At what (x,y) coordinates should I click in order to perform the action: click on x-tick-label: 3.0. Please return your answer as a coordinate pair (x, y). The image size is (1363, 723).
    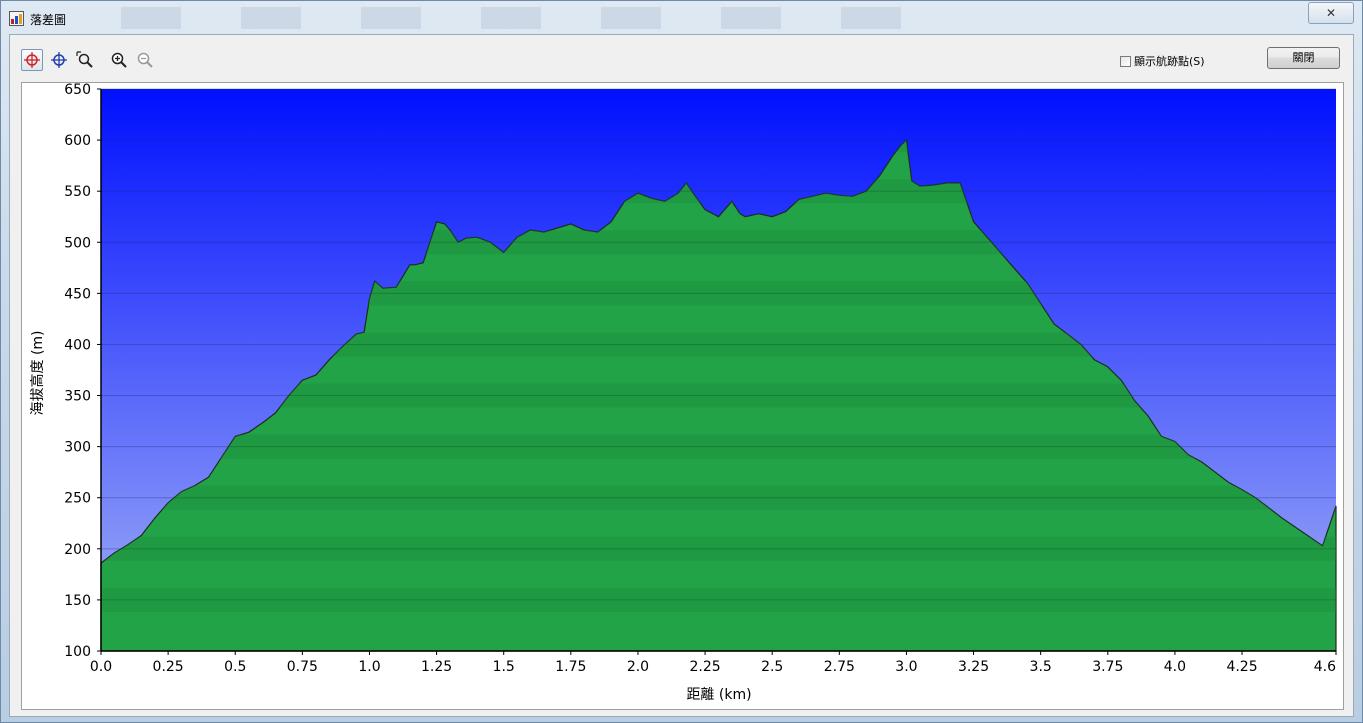
    Looking at the image, I should click on (906, 667).